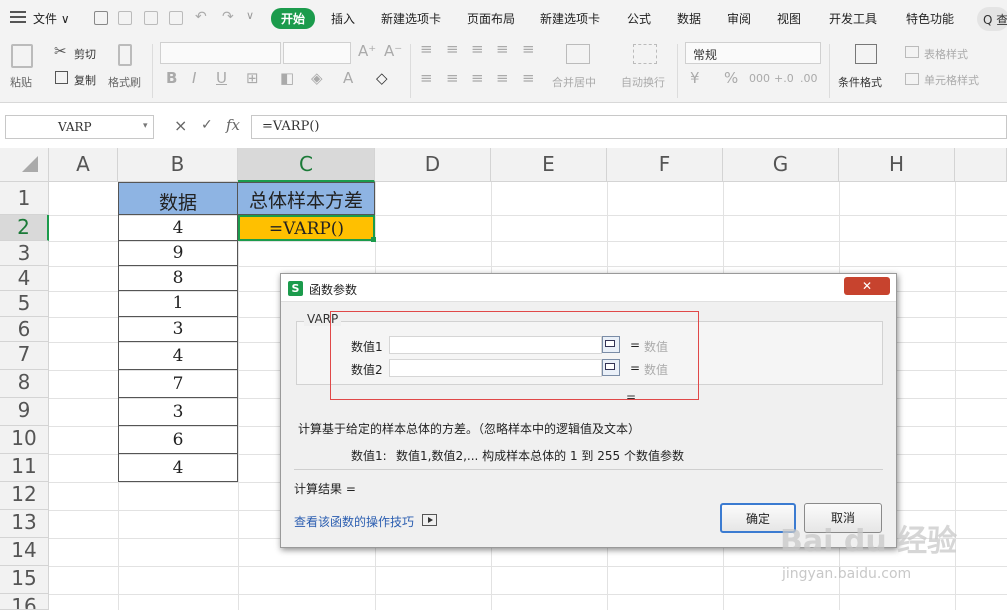  I want to click on column-header-f: F, so click(665, 165).